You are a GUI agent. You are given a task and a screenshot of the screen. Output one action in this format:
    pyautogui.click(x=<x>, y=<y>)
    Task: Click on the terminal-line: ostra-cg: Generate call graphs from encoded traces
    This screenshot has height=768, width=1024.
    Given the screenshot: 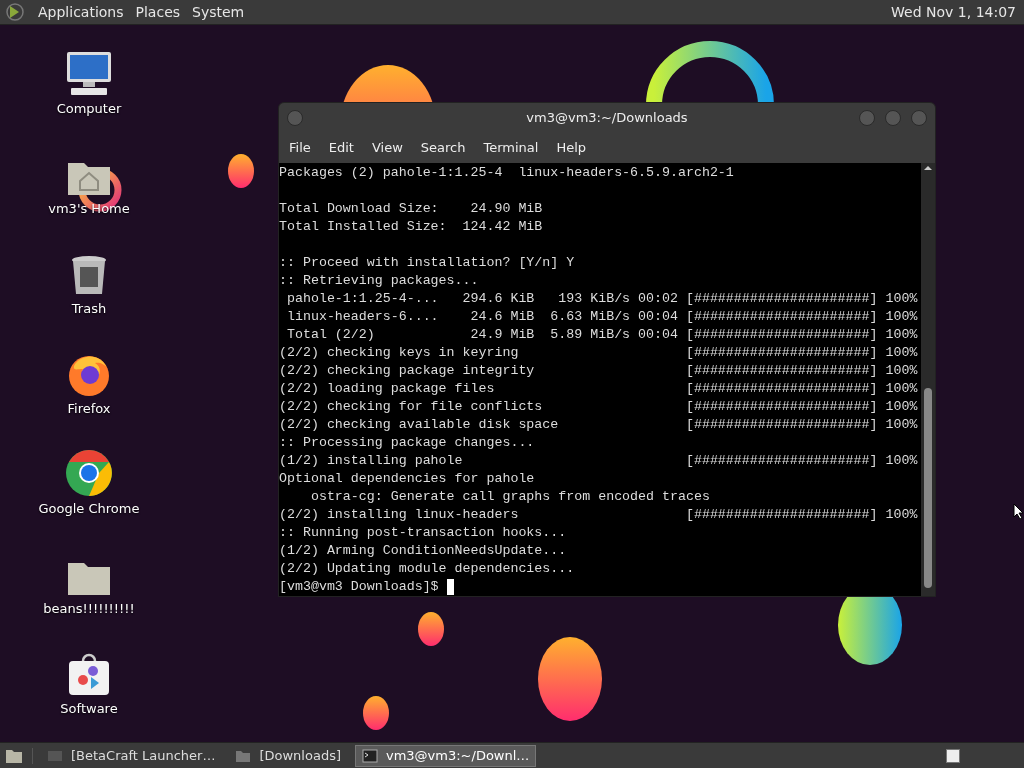 What is the action you would take?
    pyautogui.click(x=509, y=496)
    